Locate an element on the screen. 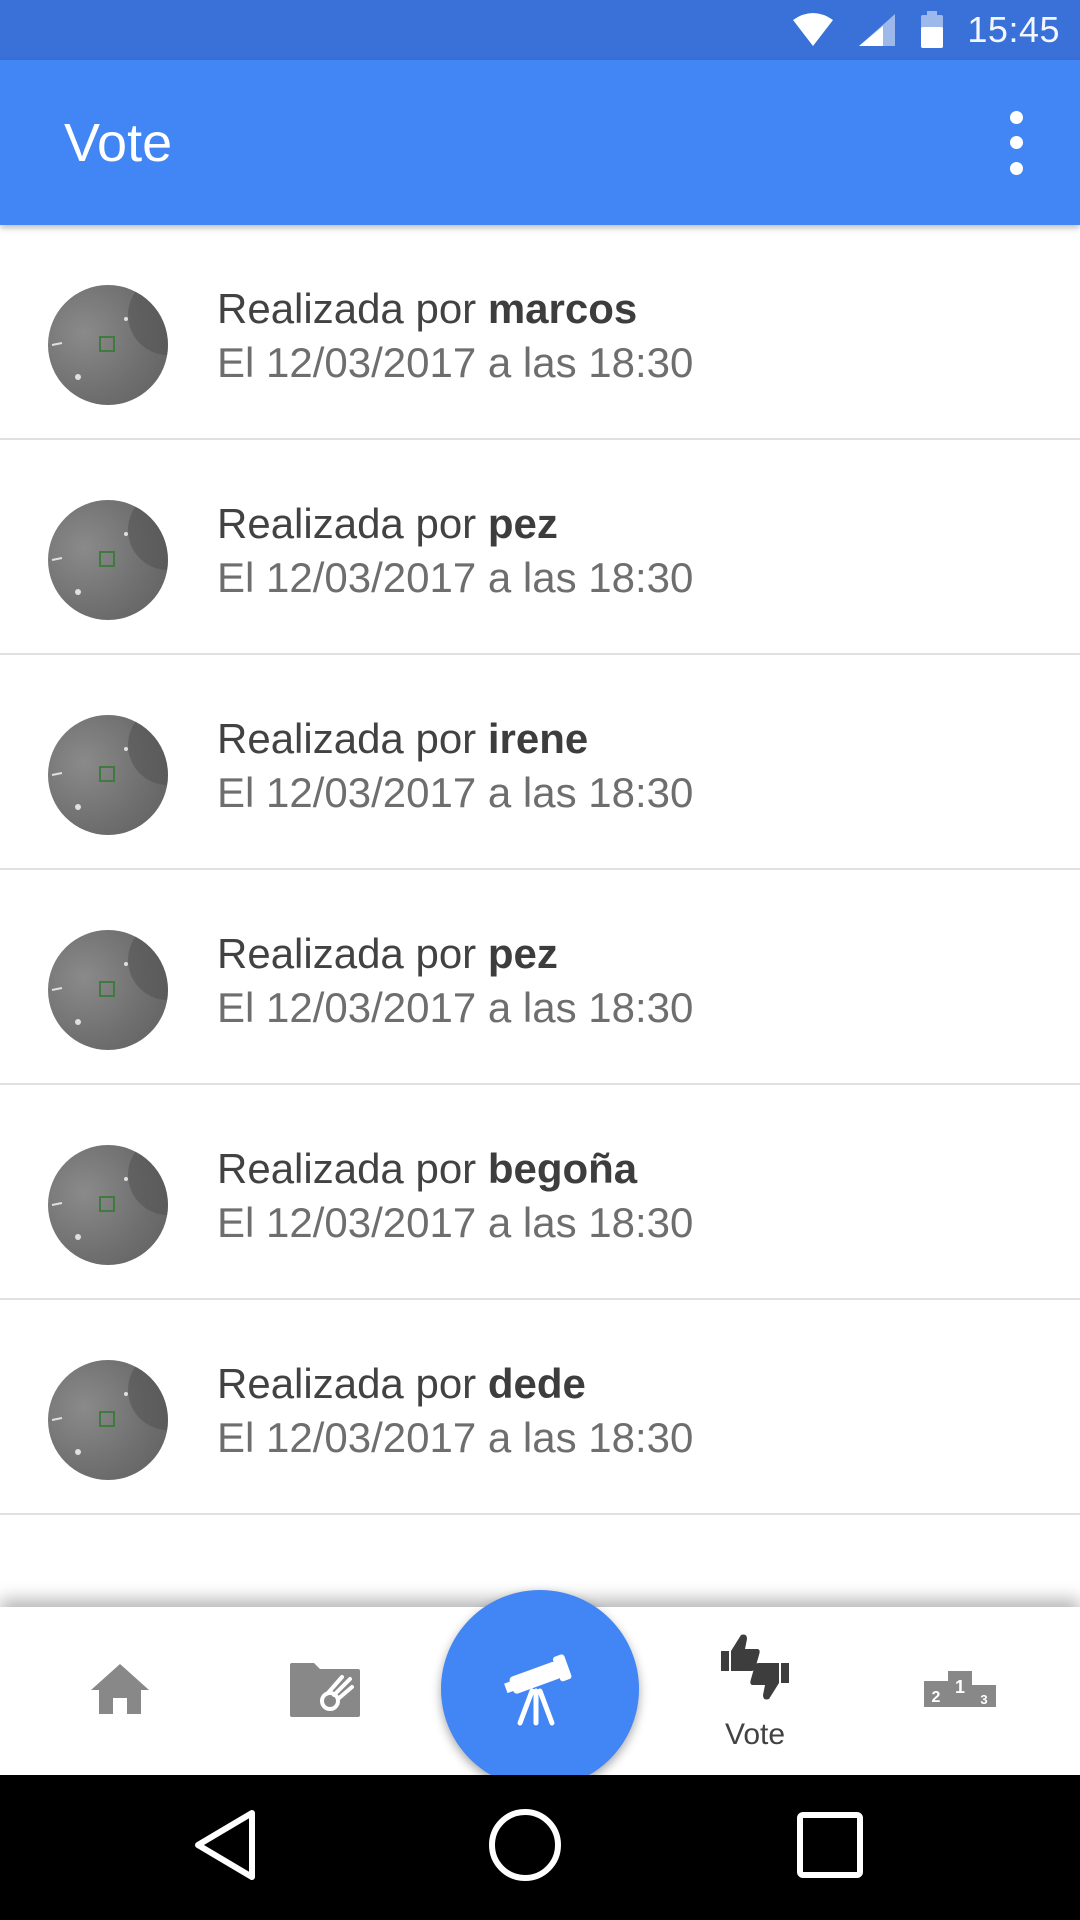 The height and width of the screenshot is (1920, 1080). author-name: irene is located at coordinates (538, 738).